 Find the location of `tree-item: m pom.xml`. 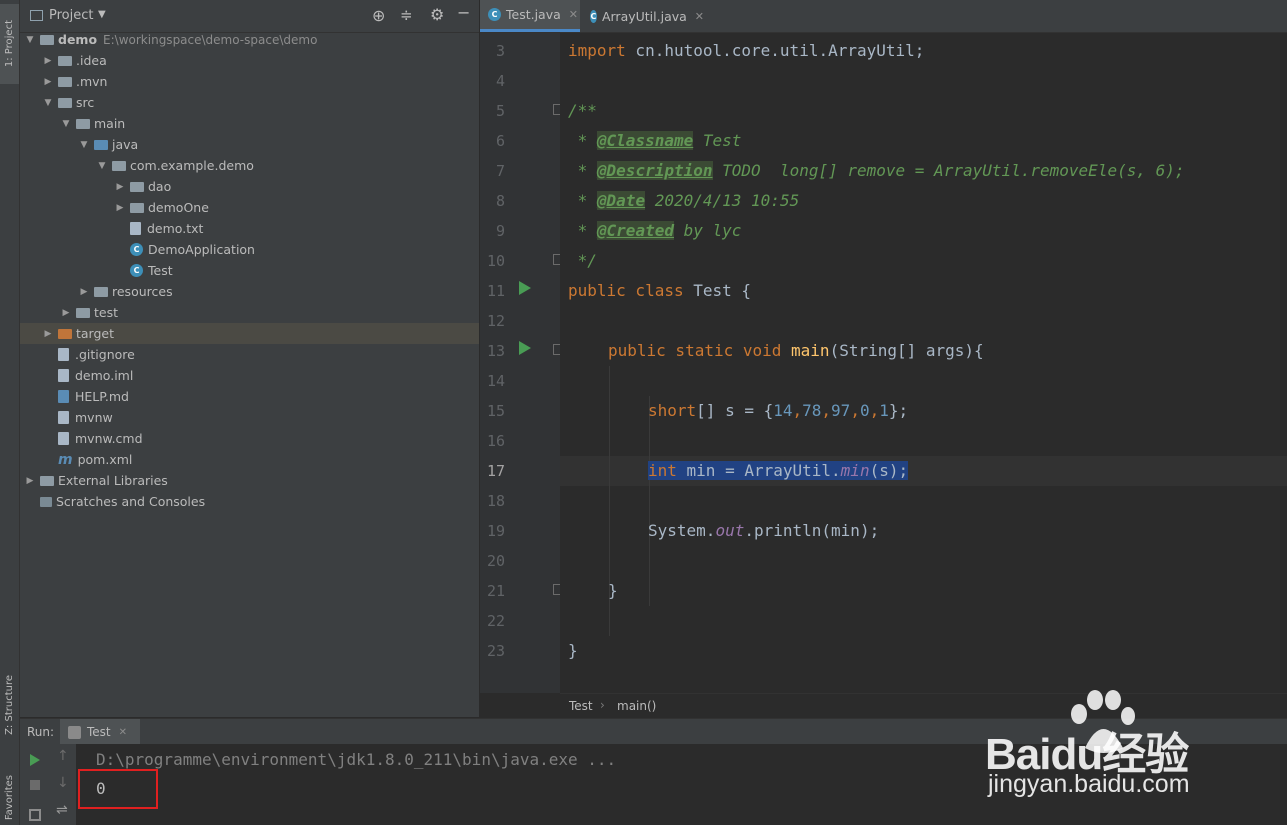

tree-item: m pom.xml is located at coordinates (249, 459).